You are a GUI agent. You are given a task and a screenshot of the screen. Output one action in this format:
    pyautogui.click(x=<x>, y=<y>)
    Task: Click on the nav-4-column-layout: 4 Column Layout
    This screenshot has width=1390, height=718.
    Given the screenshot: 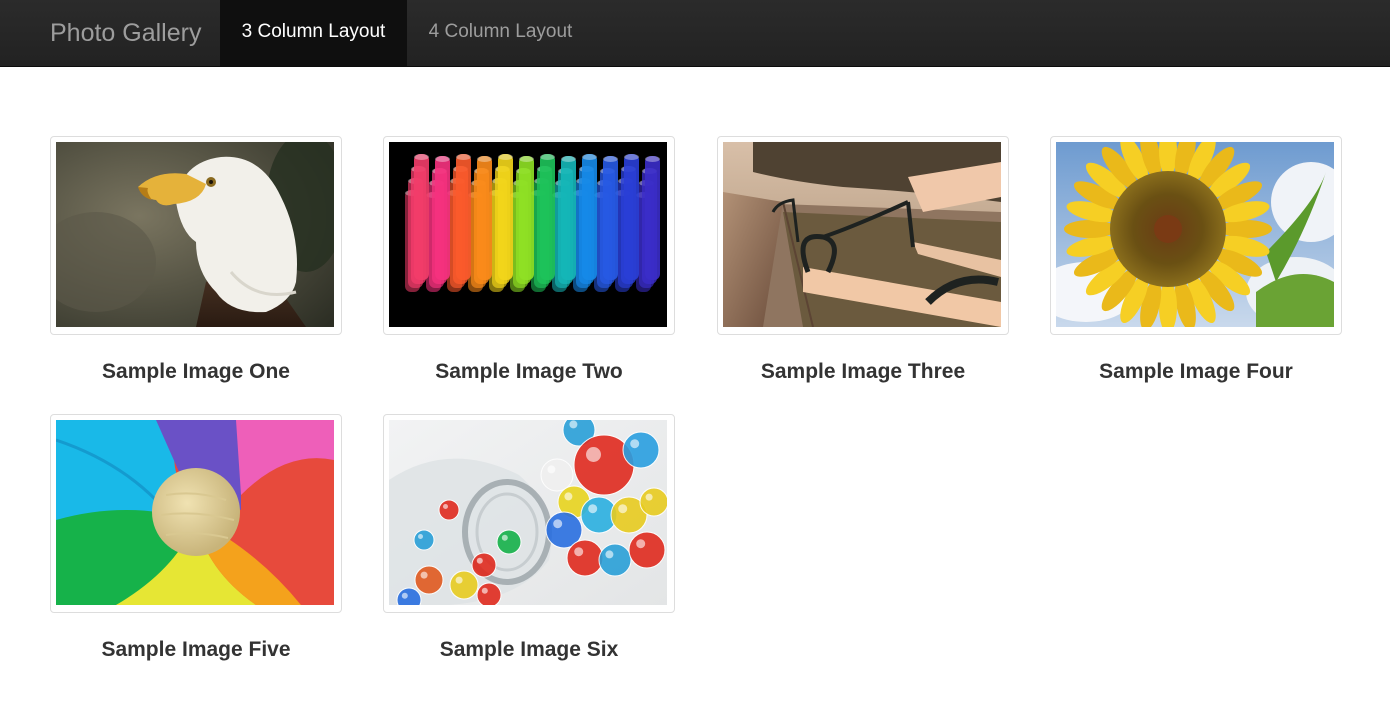 What is the action you would take?
    pyautogui.click(x=500, y=33)
    